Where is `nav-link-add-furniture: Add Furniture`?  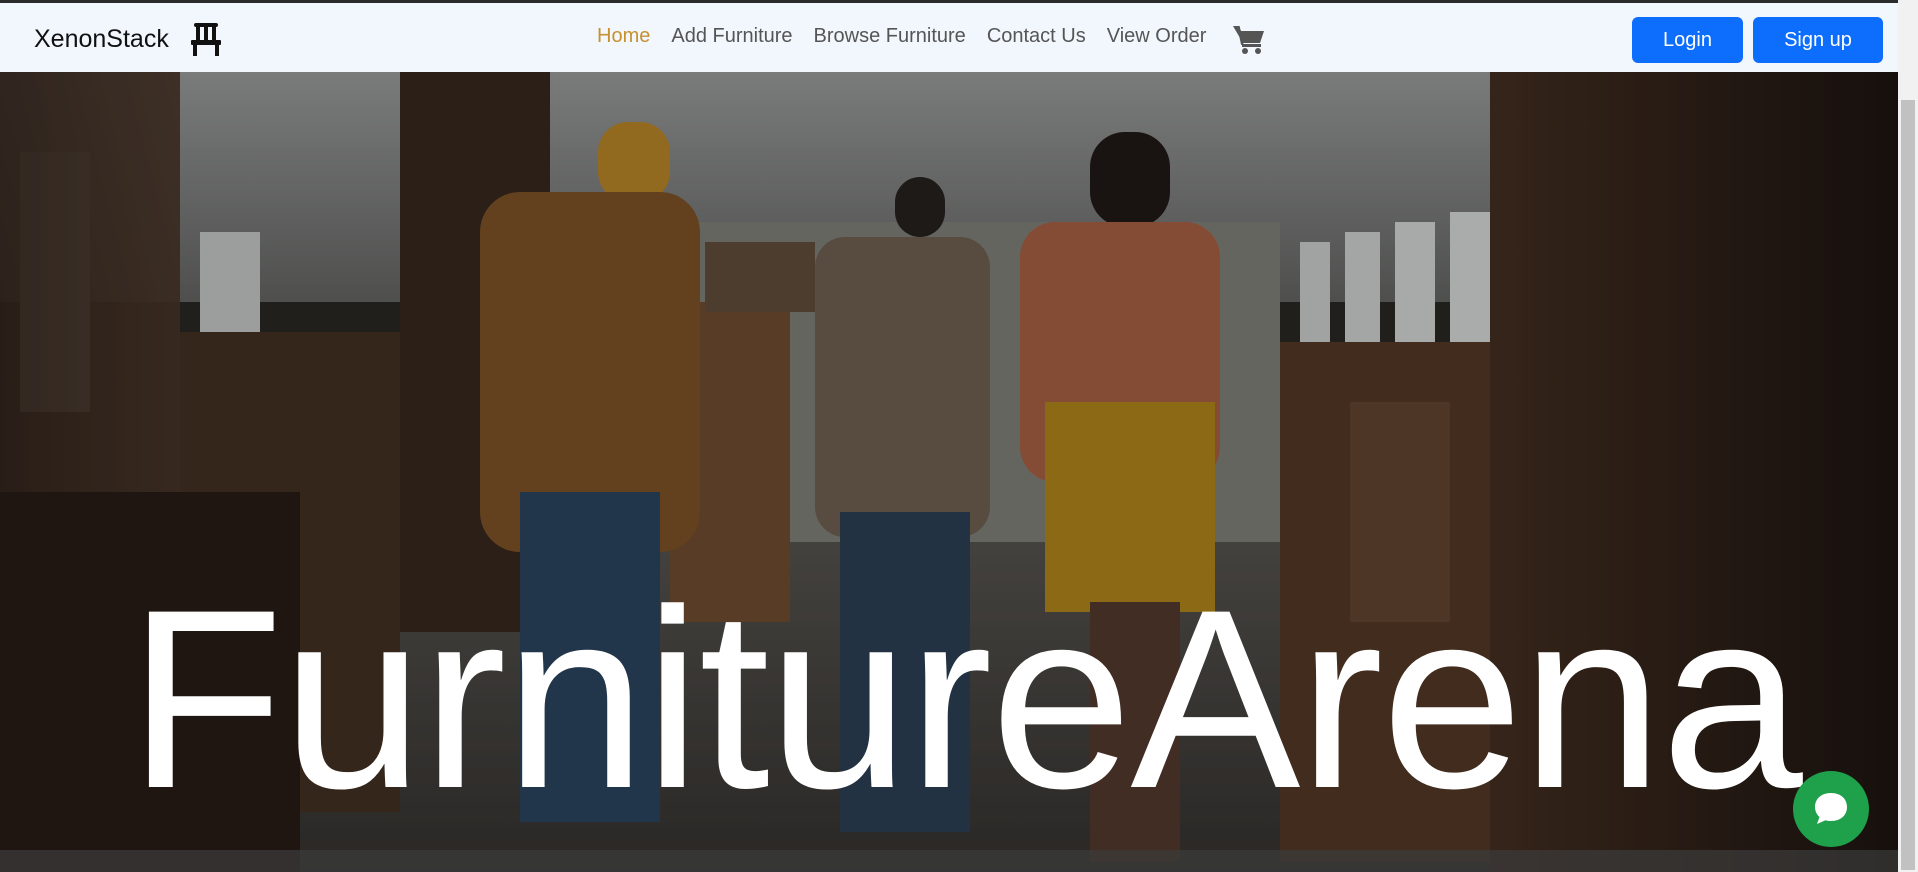
nav-link-add-furniture: Add Furniture is located at coordinates (731, 36).